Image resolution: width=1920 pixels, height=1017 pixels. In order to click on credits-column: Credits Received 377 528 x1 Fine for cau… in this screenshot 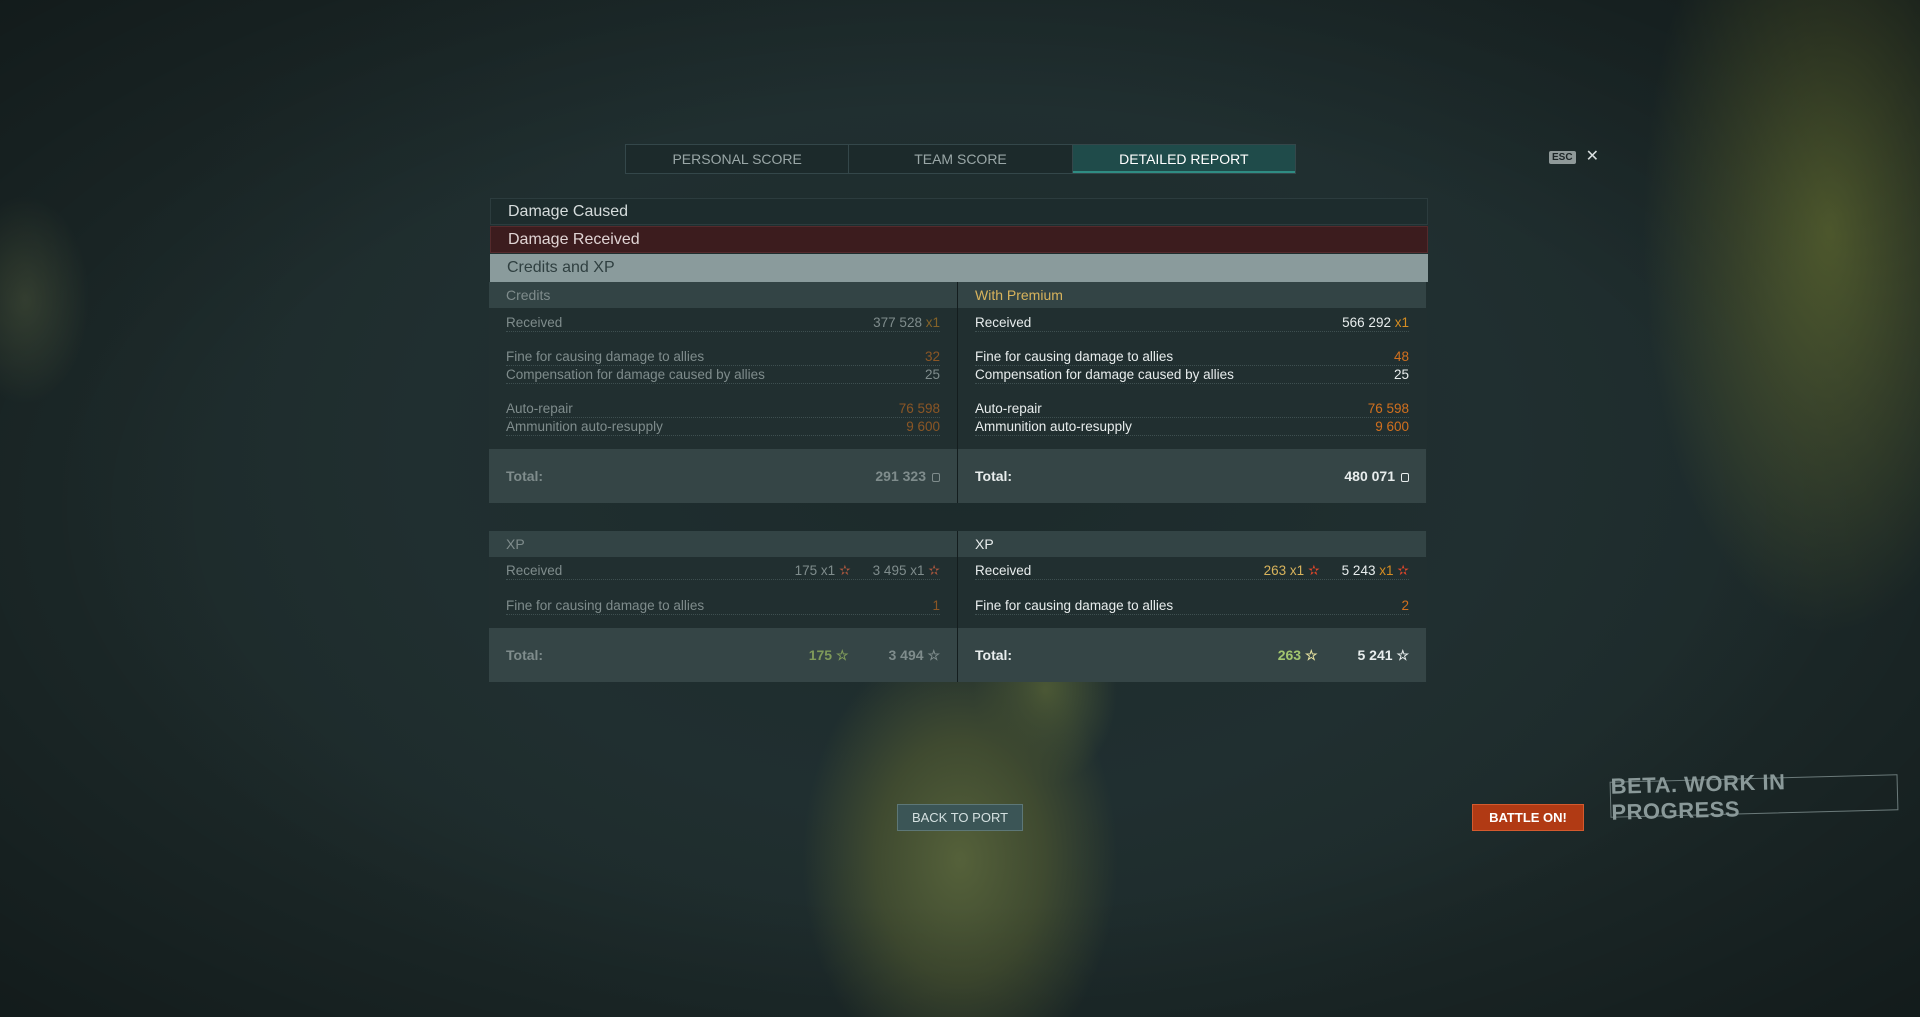, I will do `click(723, 392)`.